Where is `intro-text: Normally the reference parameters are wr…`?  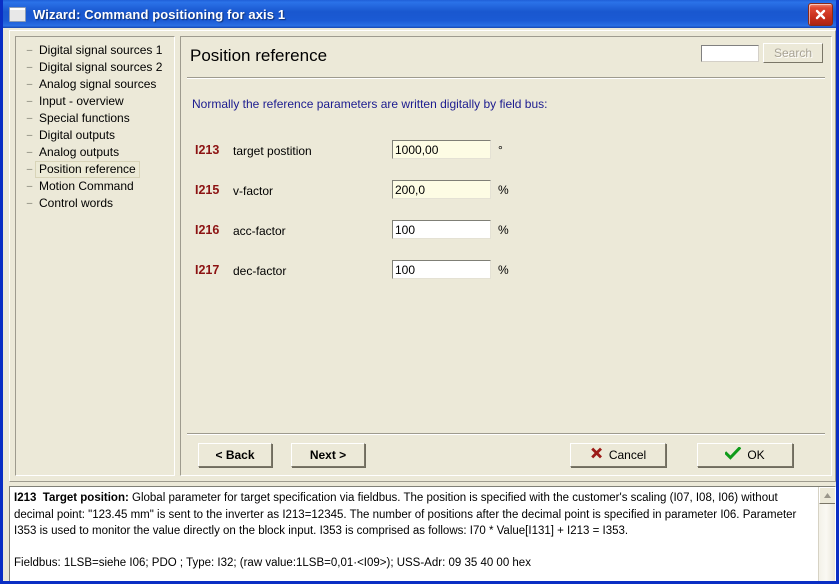
intro-text: Normally the reference parameters are wr… is located at coordinates (370, 104).